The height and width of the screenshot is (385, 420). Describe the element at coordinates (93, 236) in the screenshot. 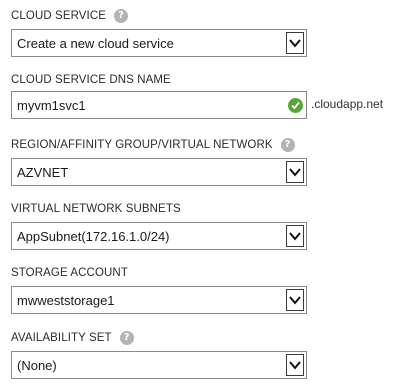

I see `subnets-value: AppSubnet(172.16.1.0/24)` at that location.